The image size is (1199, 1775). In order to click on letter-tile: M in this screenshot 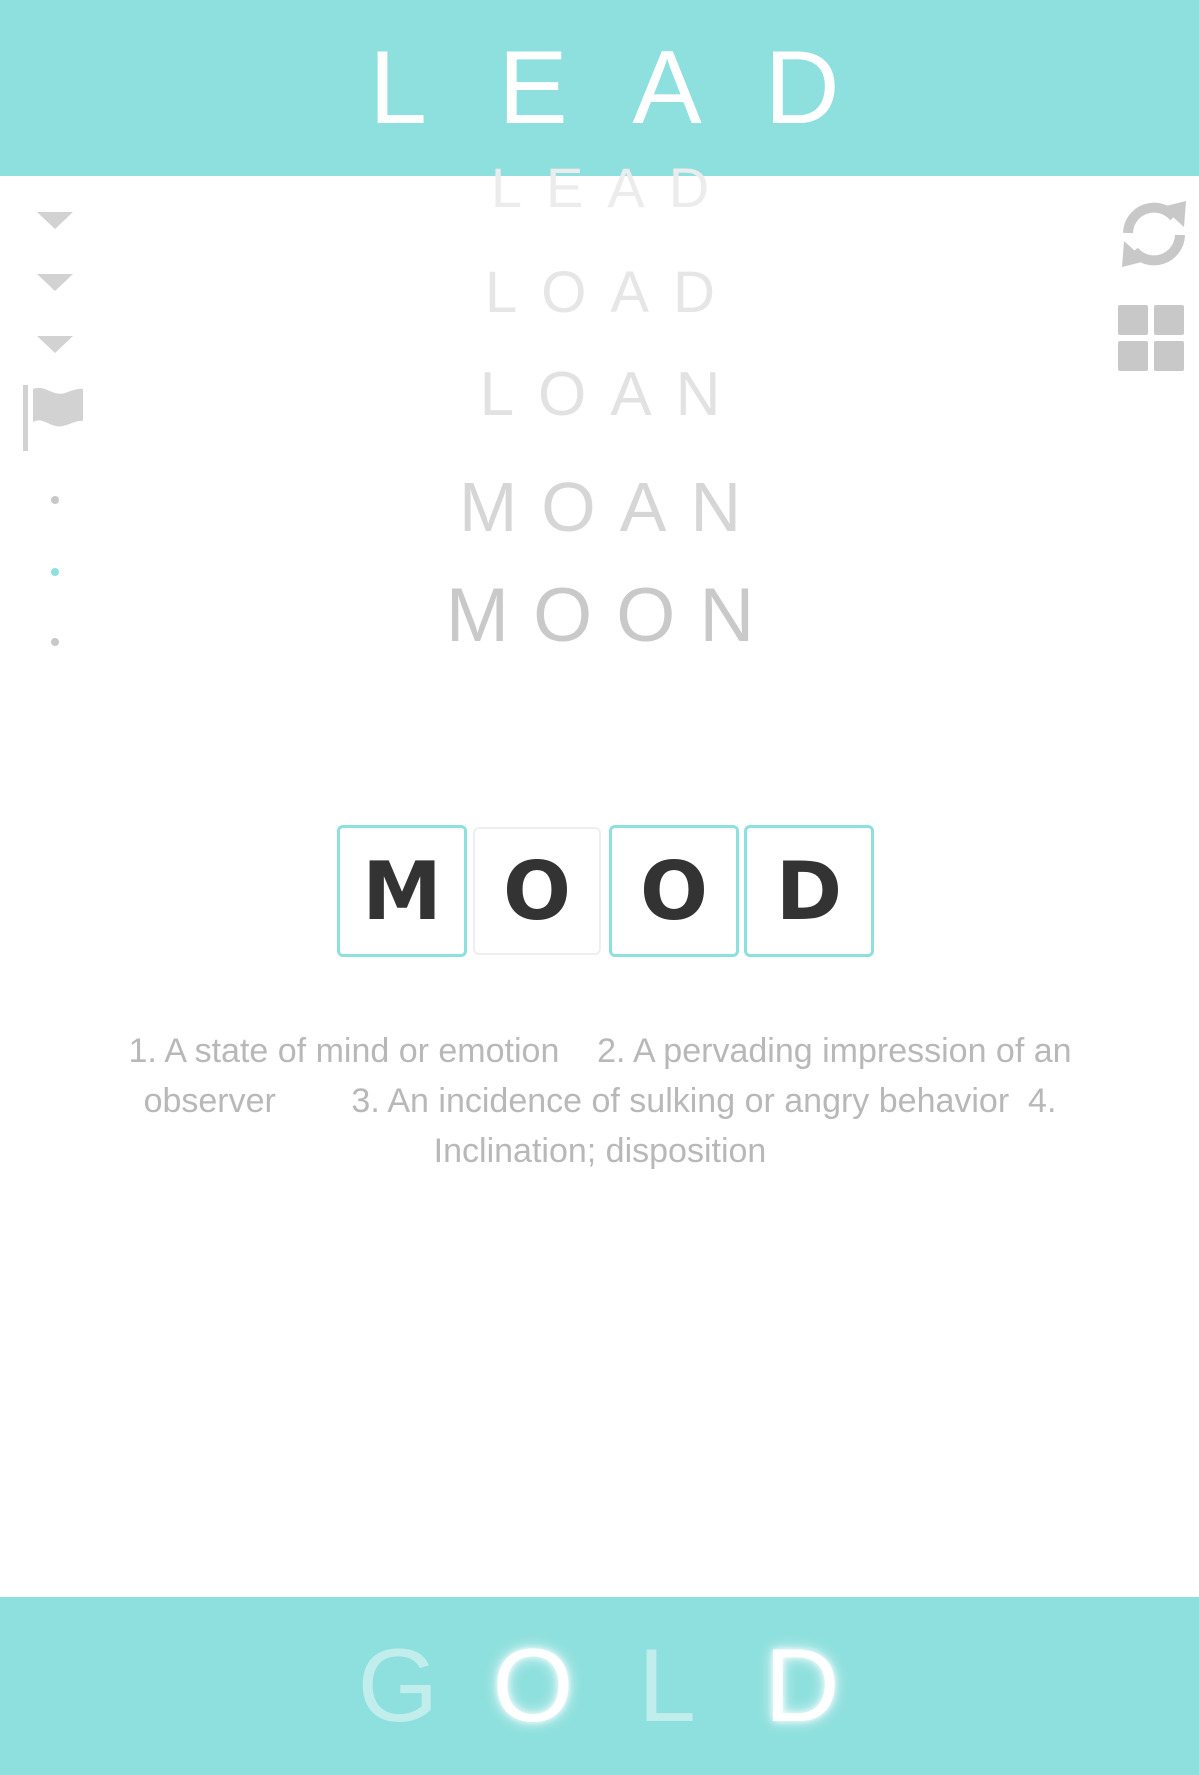, I will do `click(402, 891)`.